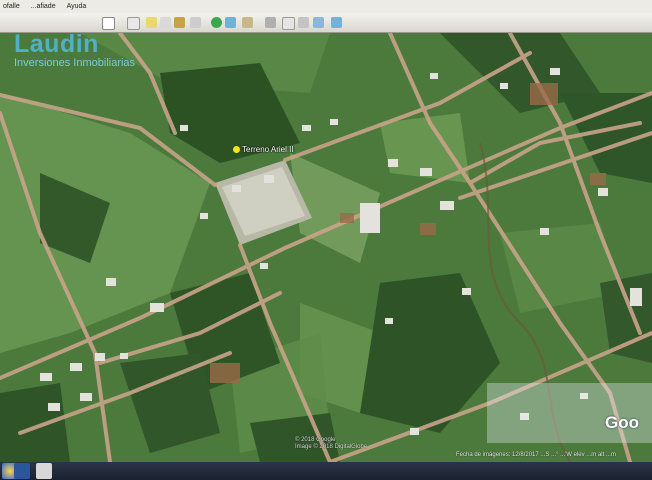 The image size is (652, 480). What do you see at coordinates (133, 23) in the screenshot?
I see `placemark-icon` at bounding box center [133, 23].